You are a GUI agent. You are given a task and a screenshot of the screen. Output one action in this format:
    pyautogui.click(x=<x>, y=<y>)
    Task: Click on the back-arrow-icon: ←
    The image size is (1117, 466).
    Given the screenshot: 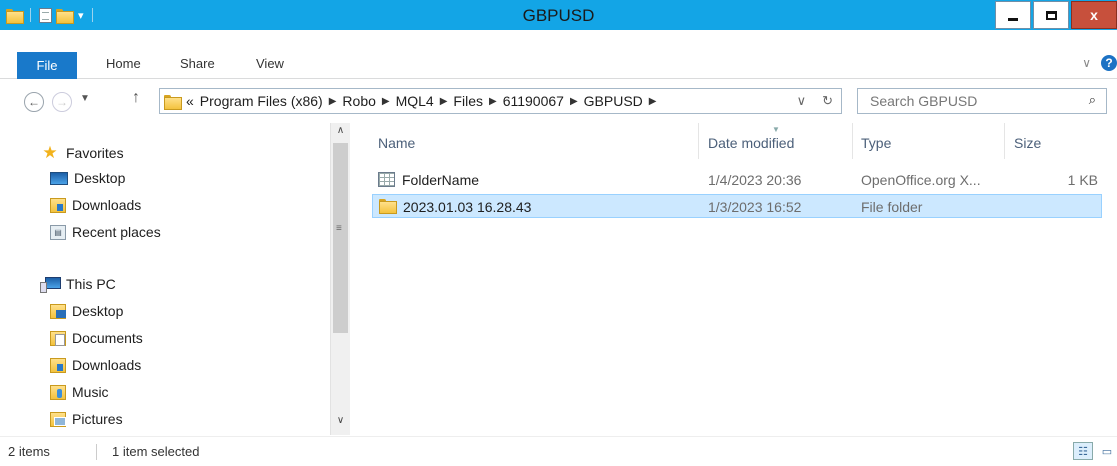 What is the action you would take?
    pyautogui.click(x=34, y=102)
    